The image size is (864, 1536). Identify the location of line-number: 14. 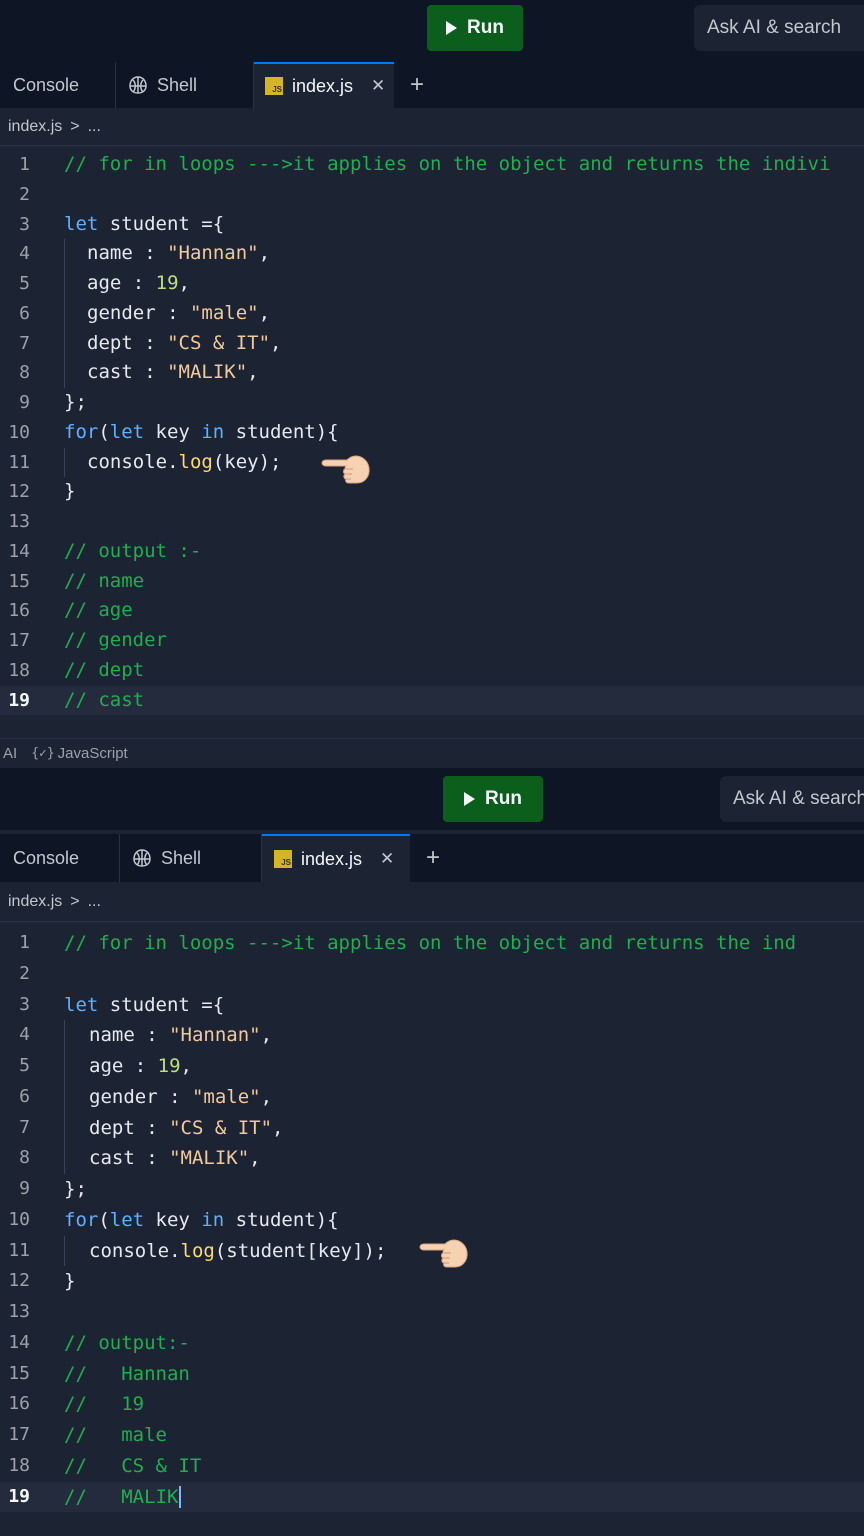
(19, 551).